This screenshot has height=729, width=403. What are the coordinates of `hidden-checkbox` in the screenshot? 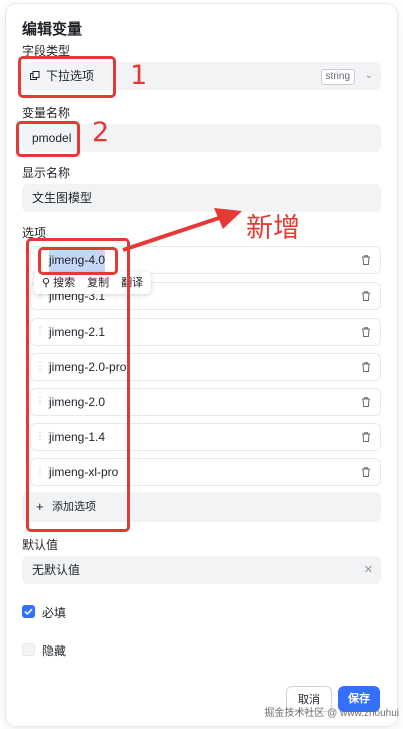 It's located at (28, 649).